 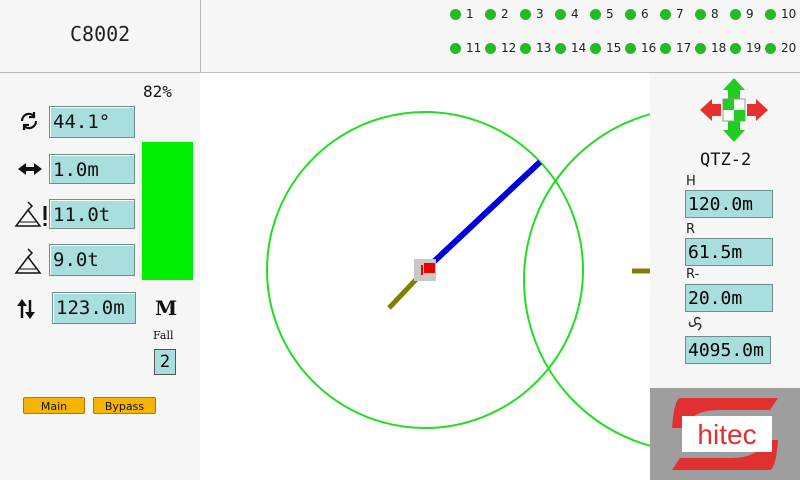 What do you see at coordinates (92, 260) in the screenshot?
I see `current-load-value: 9.0t` at bounding box center [92, 260].